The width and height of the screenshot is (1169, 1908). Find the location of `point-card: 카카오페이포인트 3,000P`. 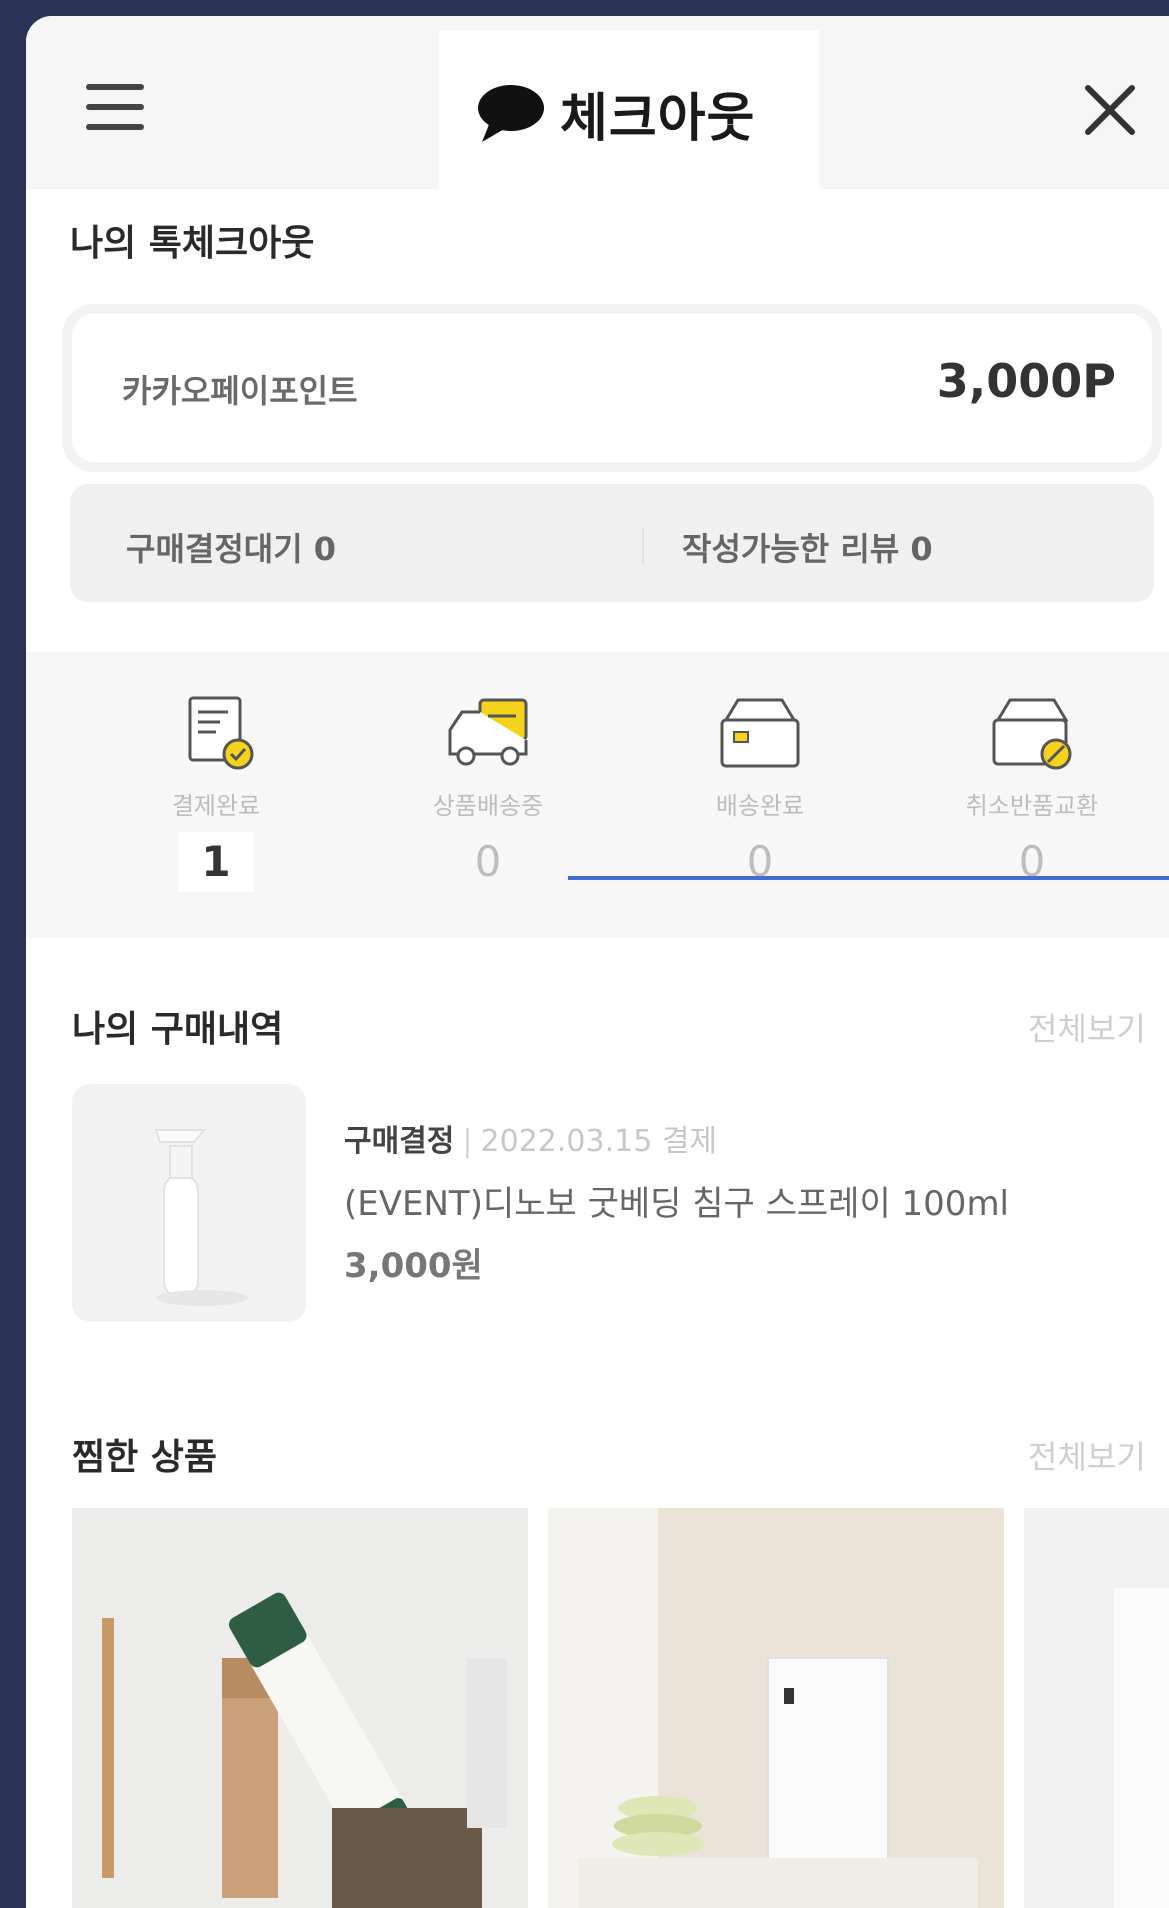

point-card: 카카오페이포인트 3,000P is located at coordinates (612, 388).